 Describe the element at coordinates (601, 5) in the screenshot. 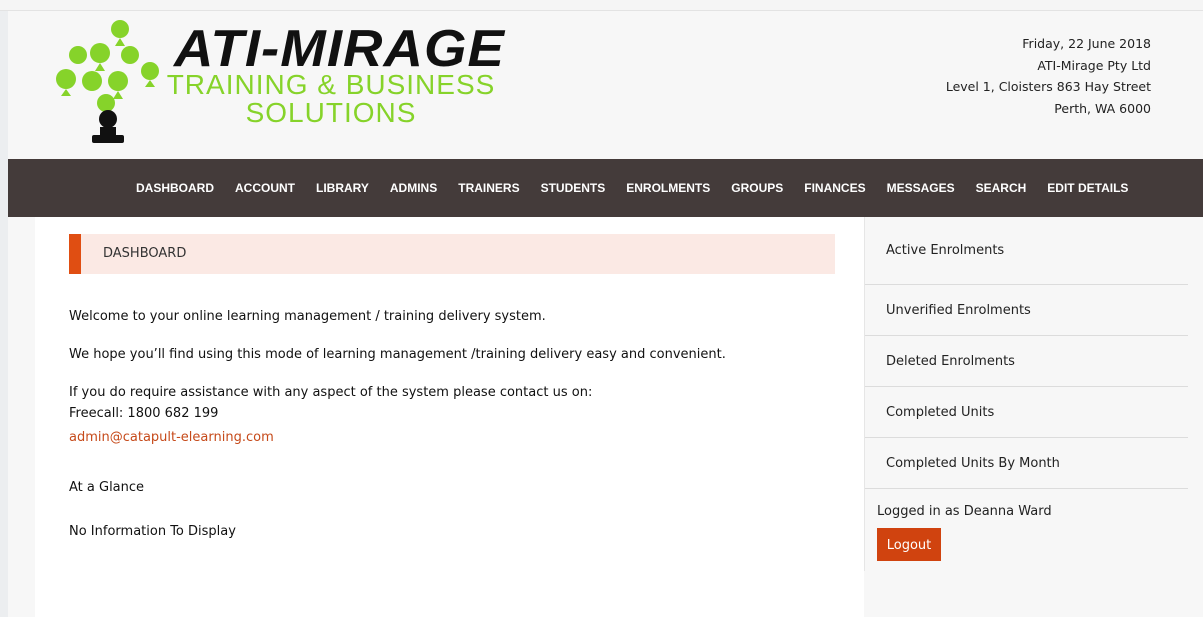

I see `browser-top-edge` at that location.